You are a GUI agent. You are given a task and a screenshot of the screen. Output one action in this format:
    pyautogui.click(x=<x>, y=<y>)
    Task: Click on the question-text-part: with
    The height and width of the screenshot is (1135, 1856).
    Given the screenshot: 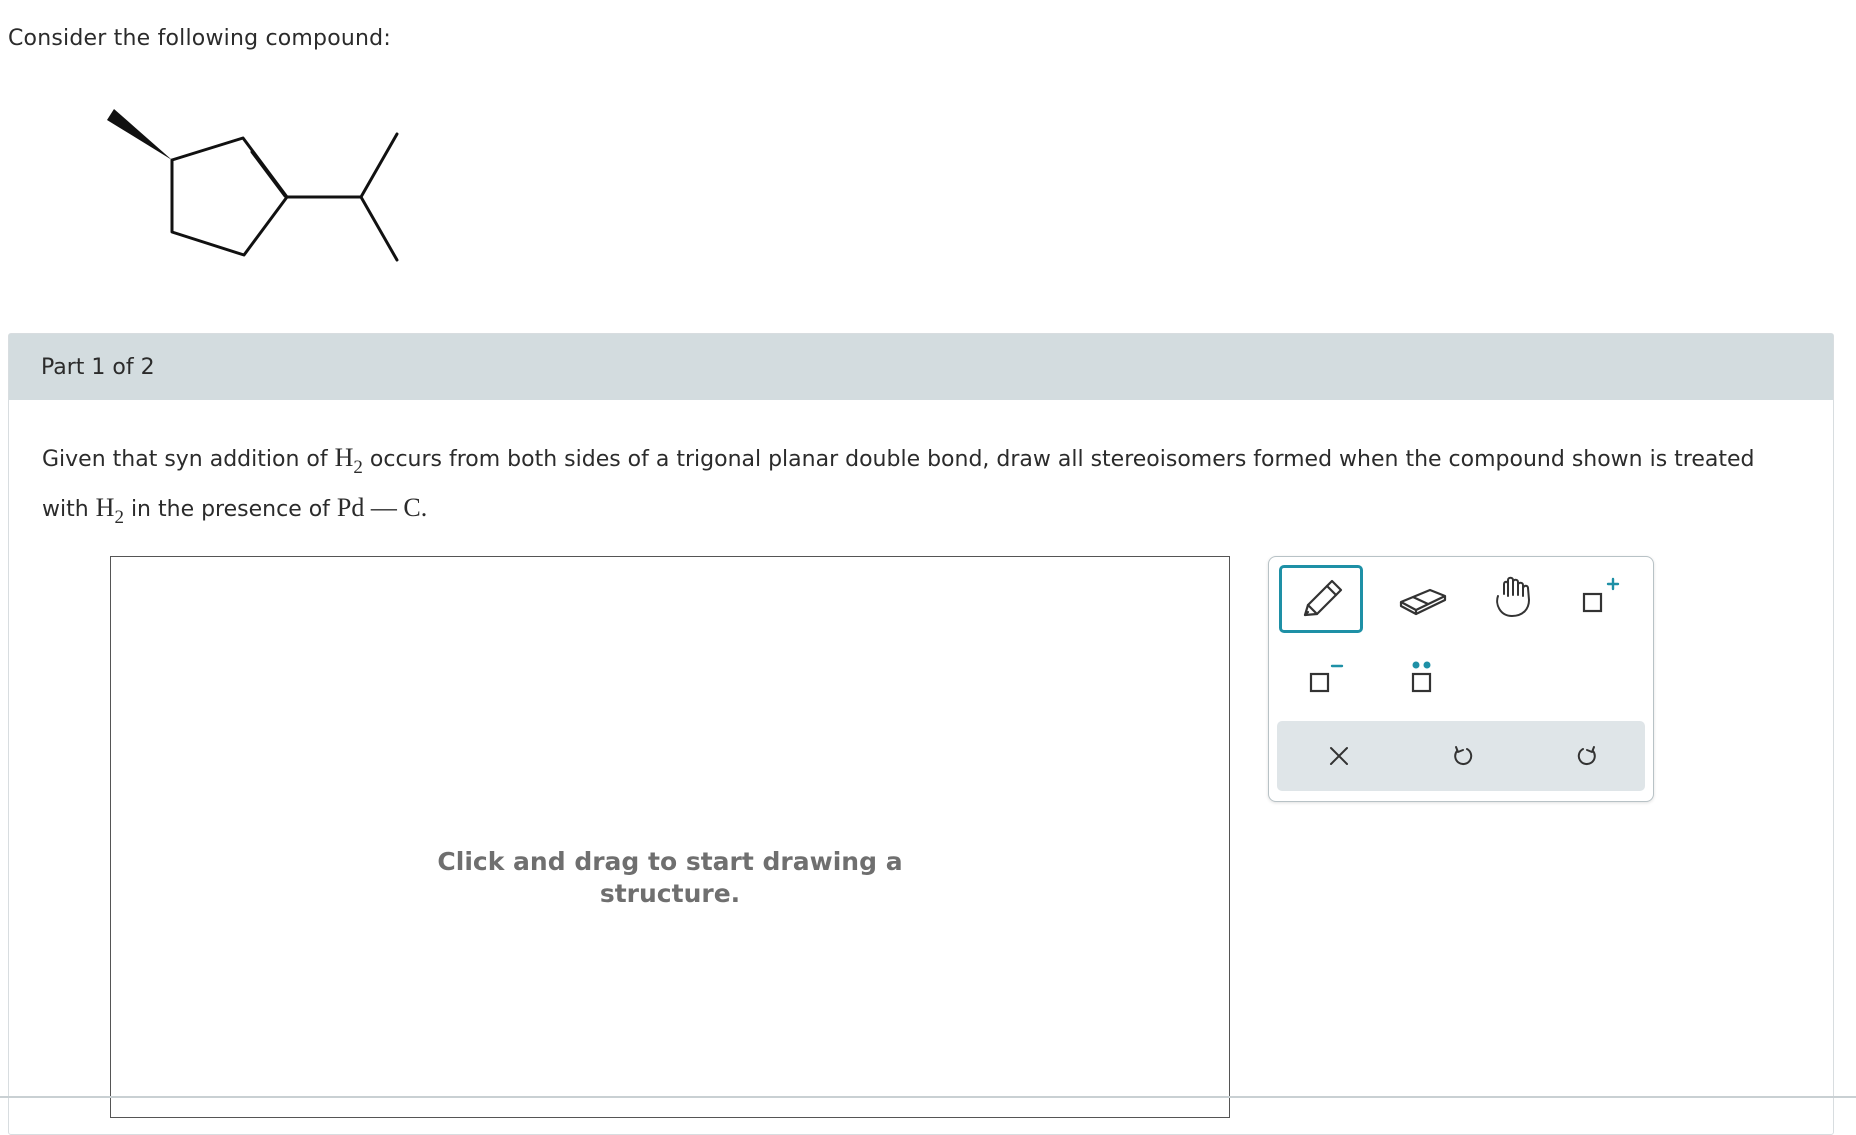 What is the action you would take?
    pyautogui.click(x=69, y=509)
    